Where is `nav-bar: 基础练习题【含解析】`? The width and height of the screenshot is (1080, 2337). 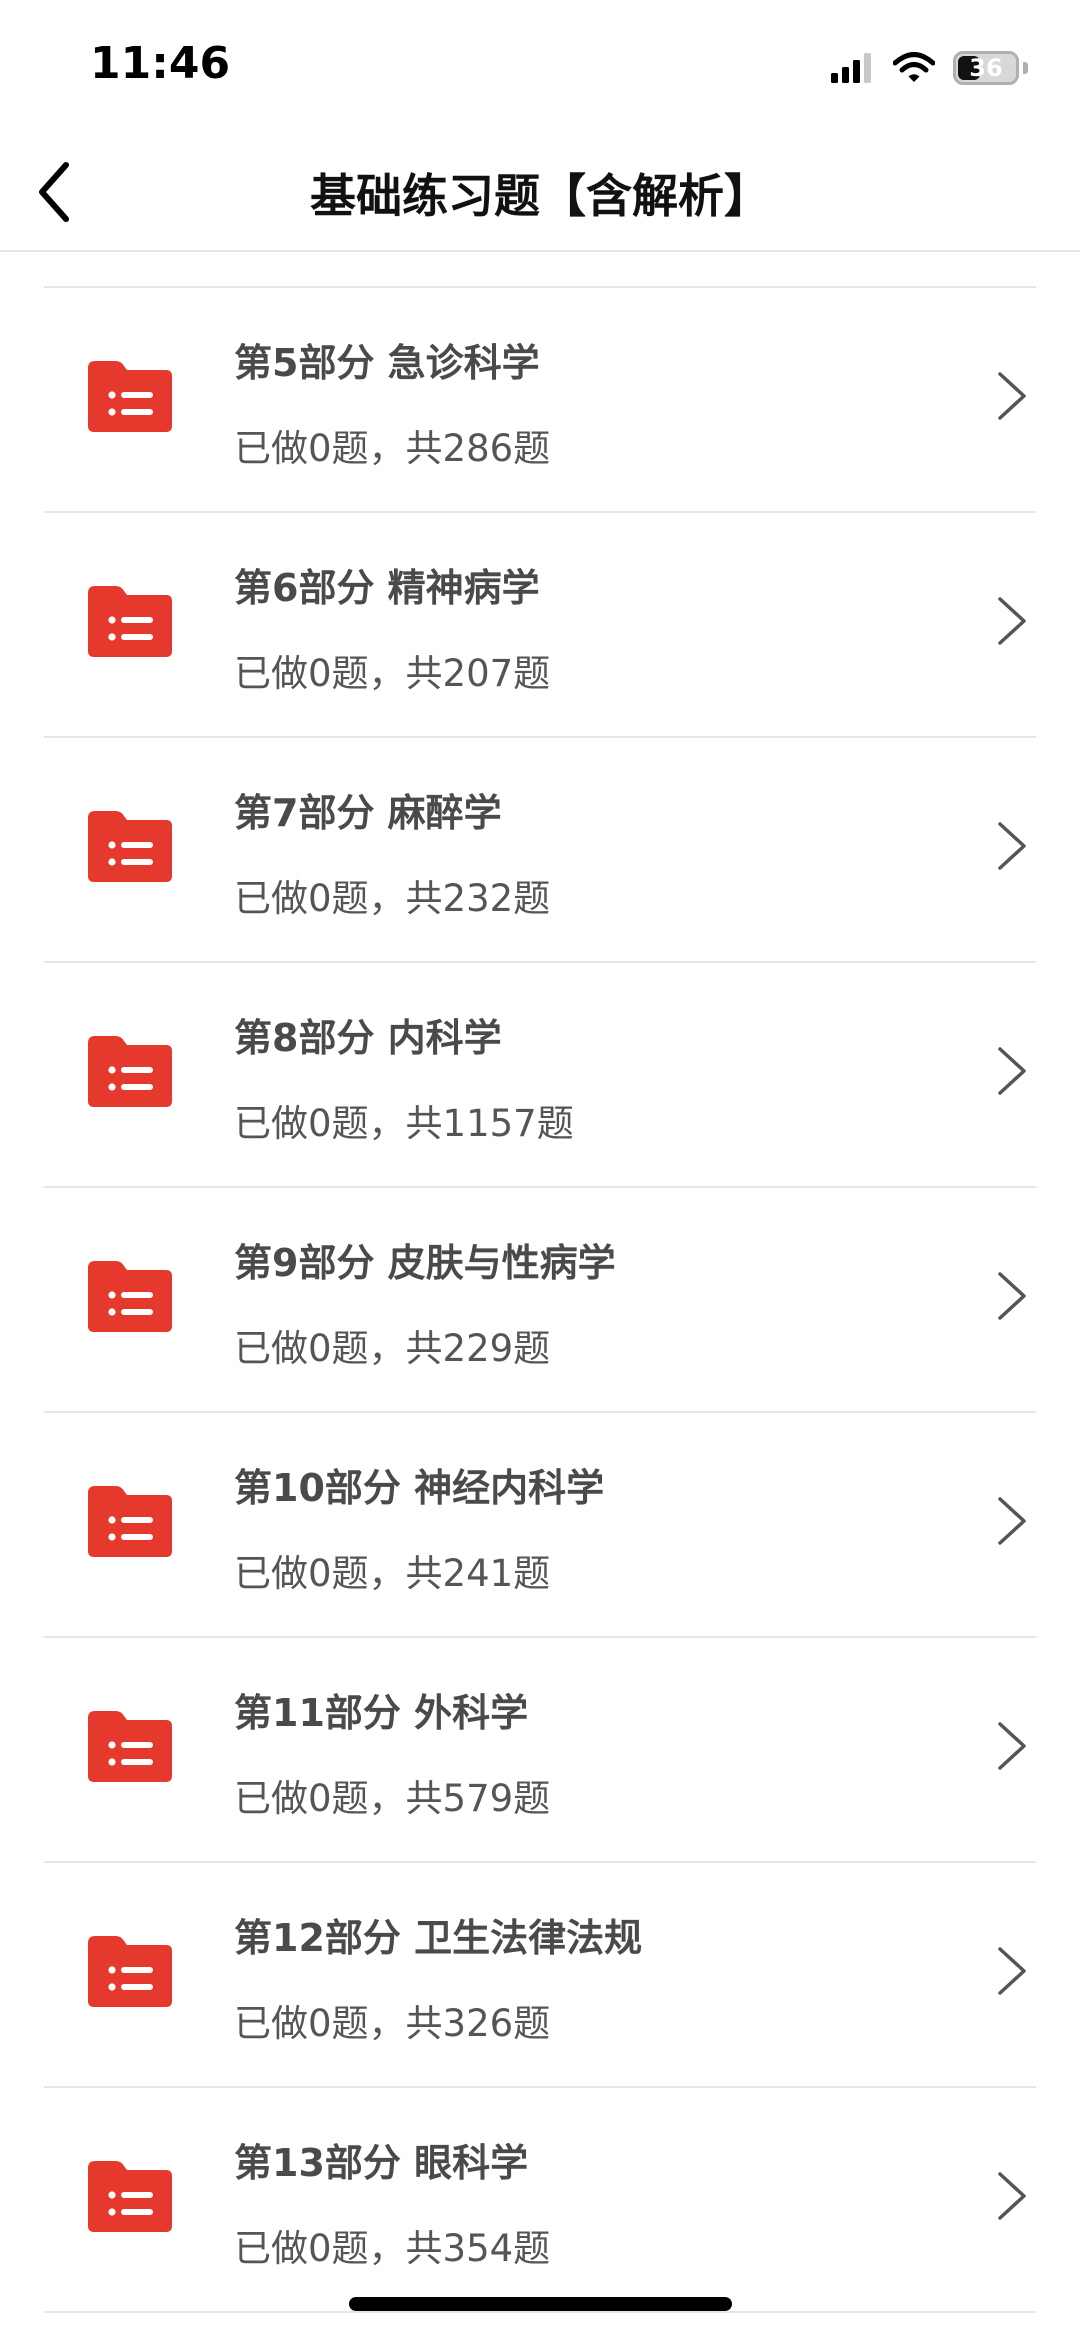
nav-bar: 基础练习题【含解析】 is located at coordinates (540, 191).